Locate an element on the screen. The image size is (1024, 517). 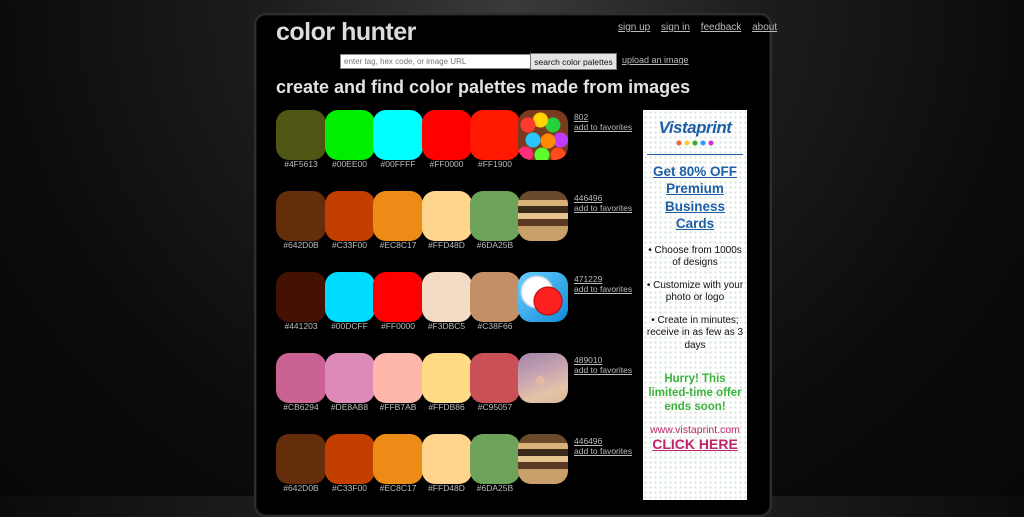
palette-id-link: 489010 is located at coordinates (603, 360).